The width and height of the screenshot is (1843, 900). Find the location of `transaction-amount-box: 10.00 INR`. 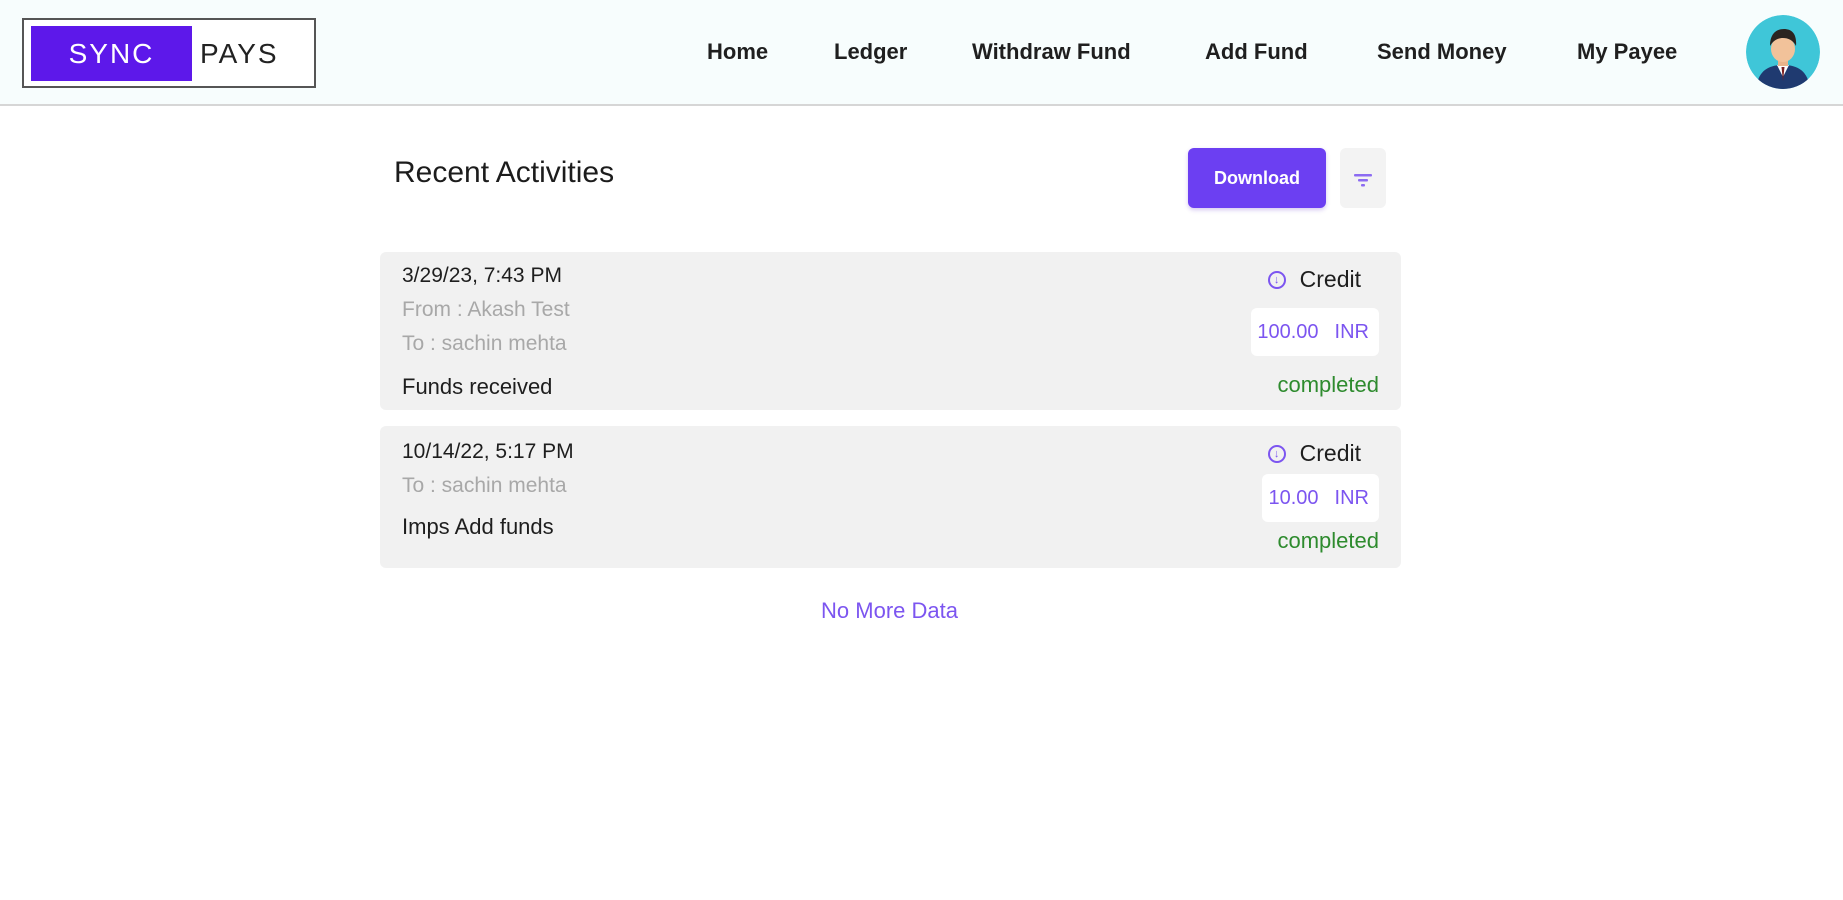

transaction-amount-box: 10.00 INR is located at coordinates (1320, 498).